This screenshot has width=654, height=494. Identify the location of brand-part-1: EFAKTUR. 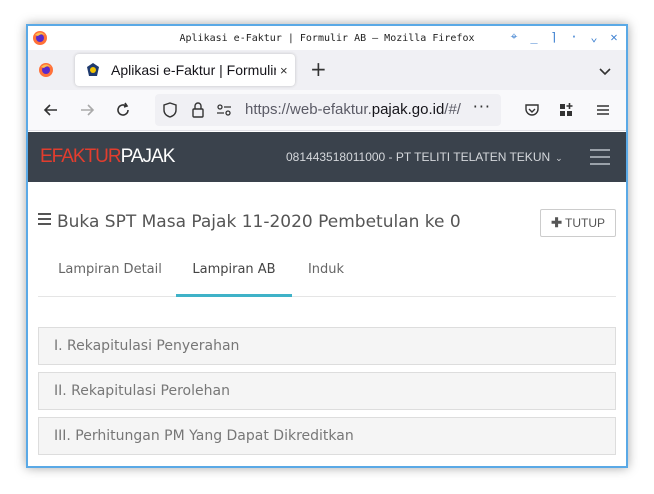
(81, 156).